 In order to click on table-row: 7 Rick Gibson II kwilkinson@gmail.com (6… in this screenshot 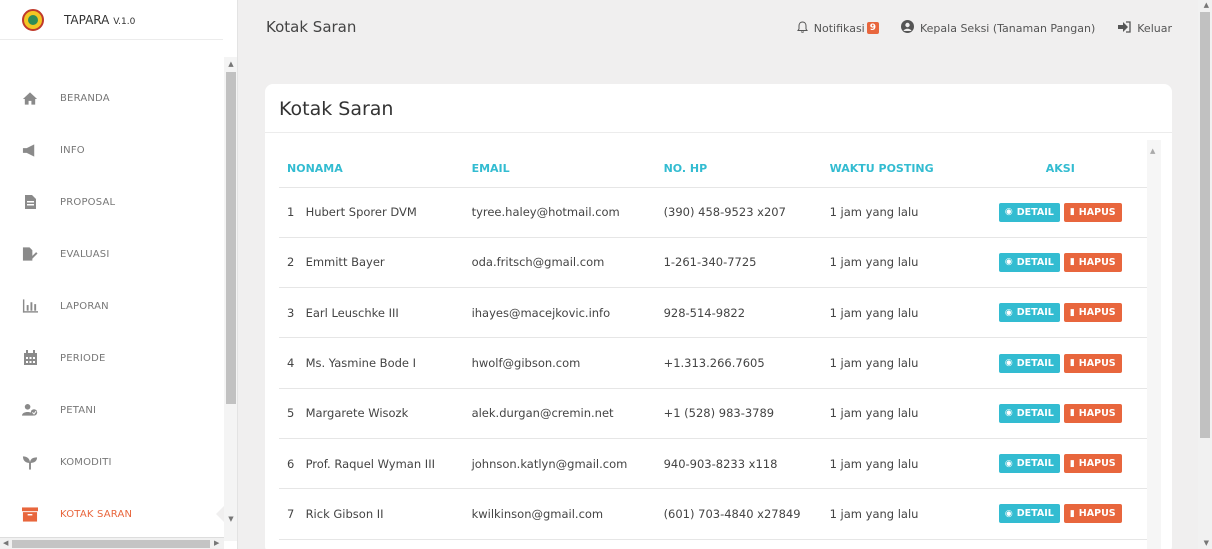, I will do `click(713, 514)`.